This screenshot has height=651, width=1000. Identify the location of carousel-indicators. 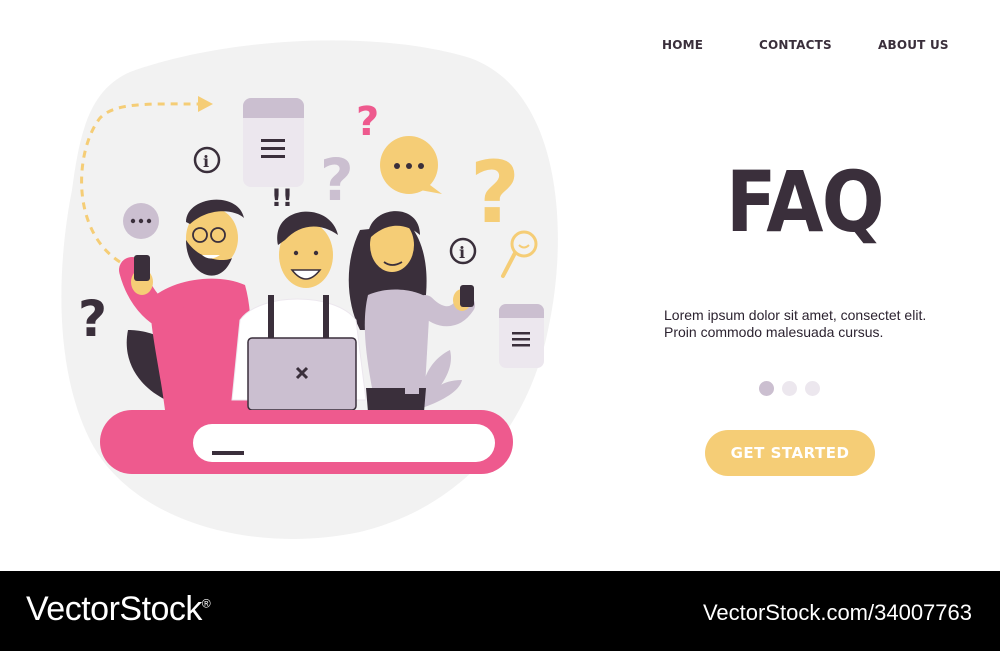
(789, 388).